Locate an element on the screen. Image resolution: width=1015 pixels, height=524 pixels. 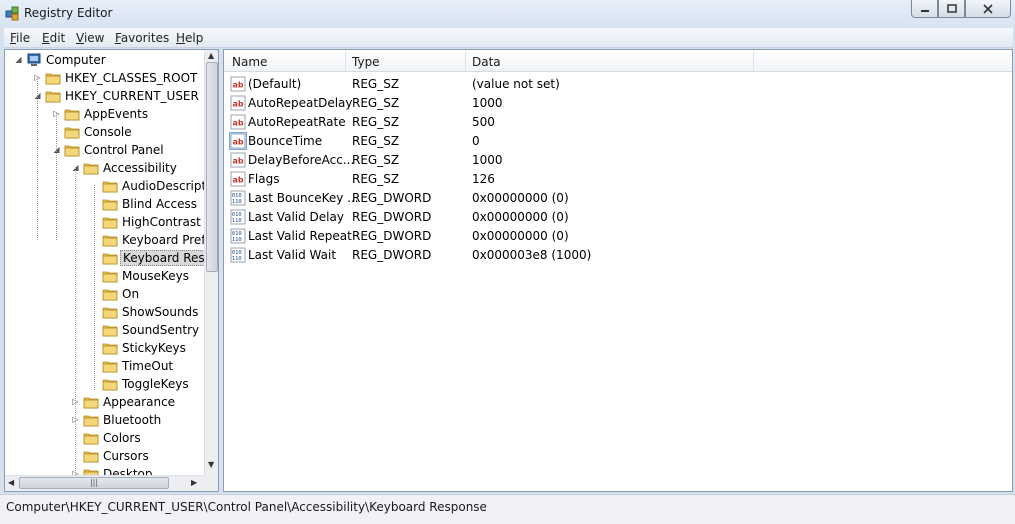
scroll-left-icon: ◀ is located at coordinates (11, 482).